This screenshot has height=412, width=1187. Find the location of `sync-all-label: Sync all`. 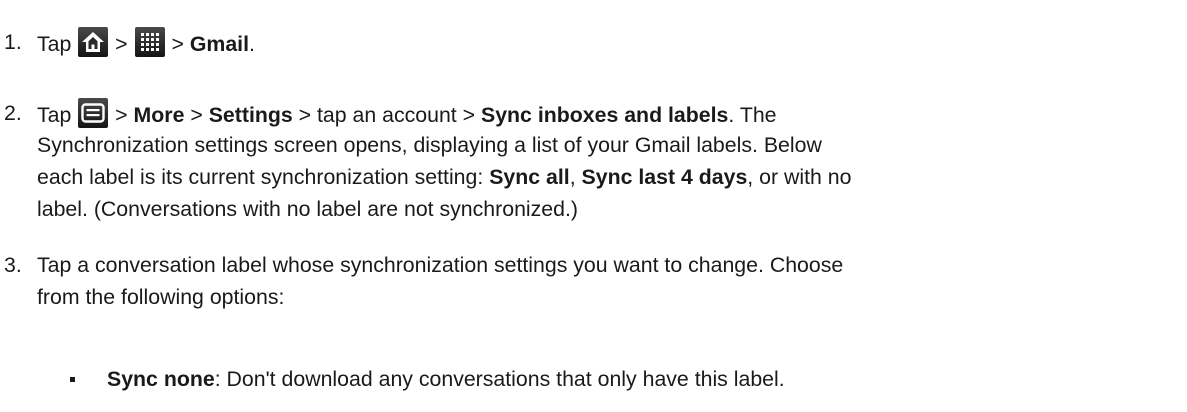

sync-all-label: Sync all is located at coordinates (529, 177).